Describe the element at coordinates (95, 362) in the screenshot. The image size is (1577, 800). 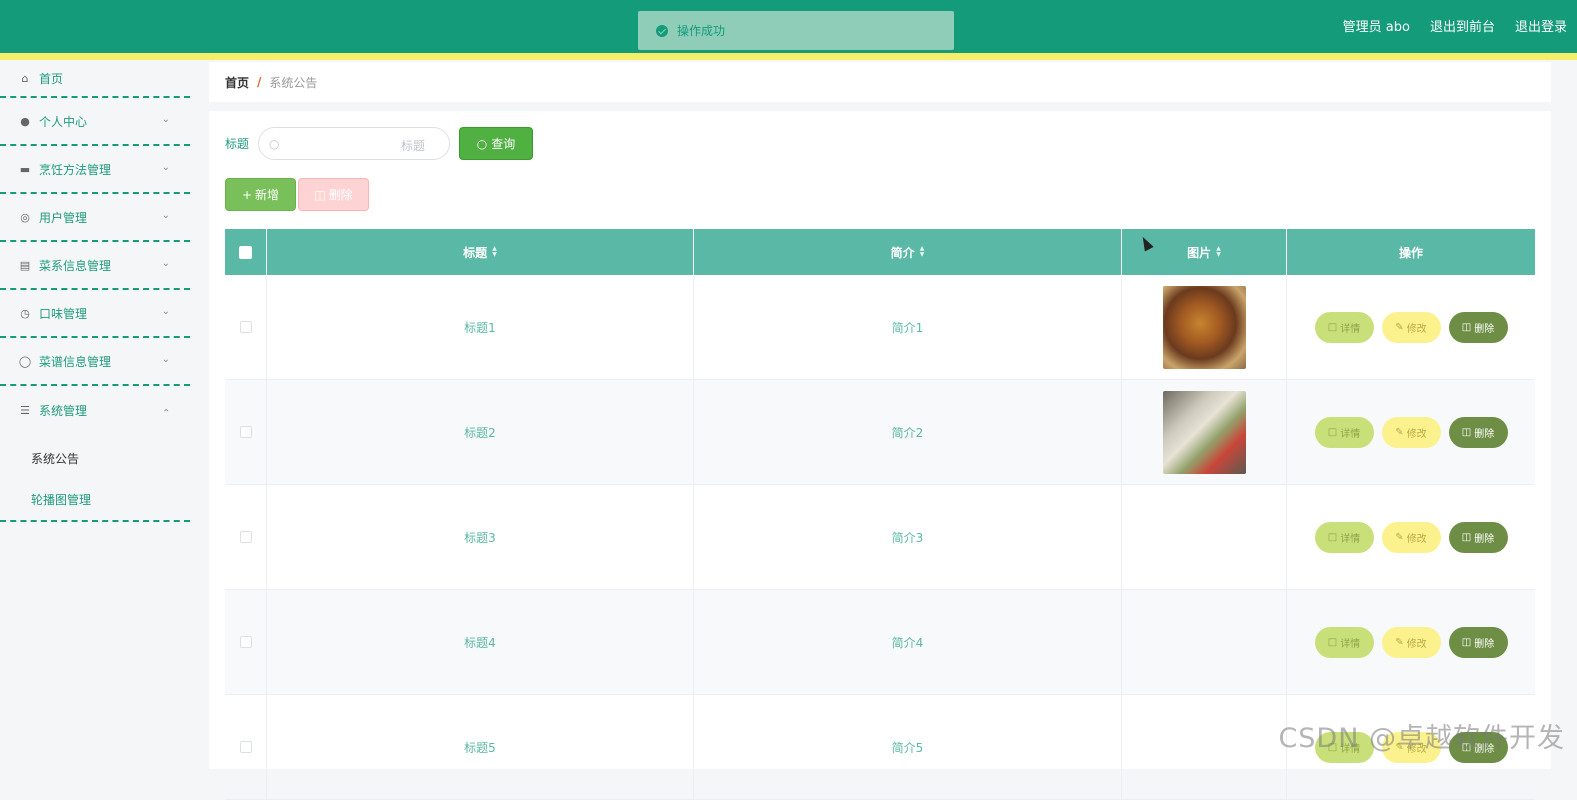
I see `sidebar-item-recipes: ◯ 菜谱信息管理 ⌄` at that location.